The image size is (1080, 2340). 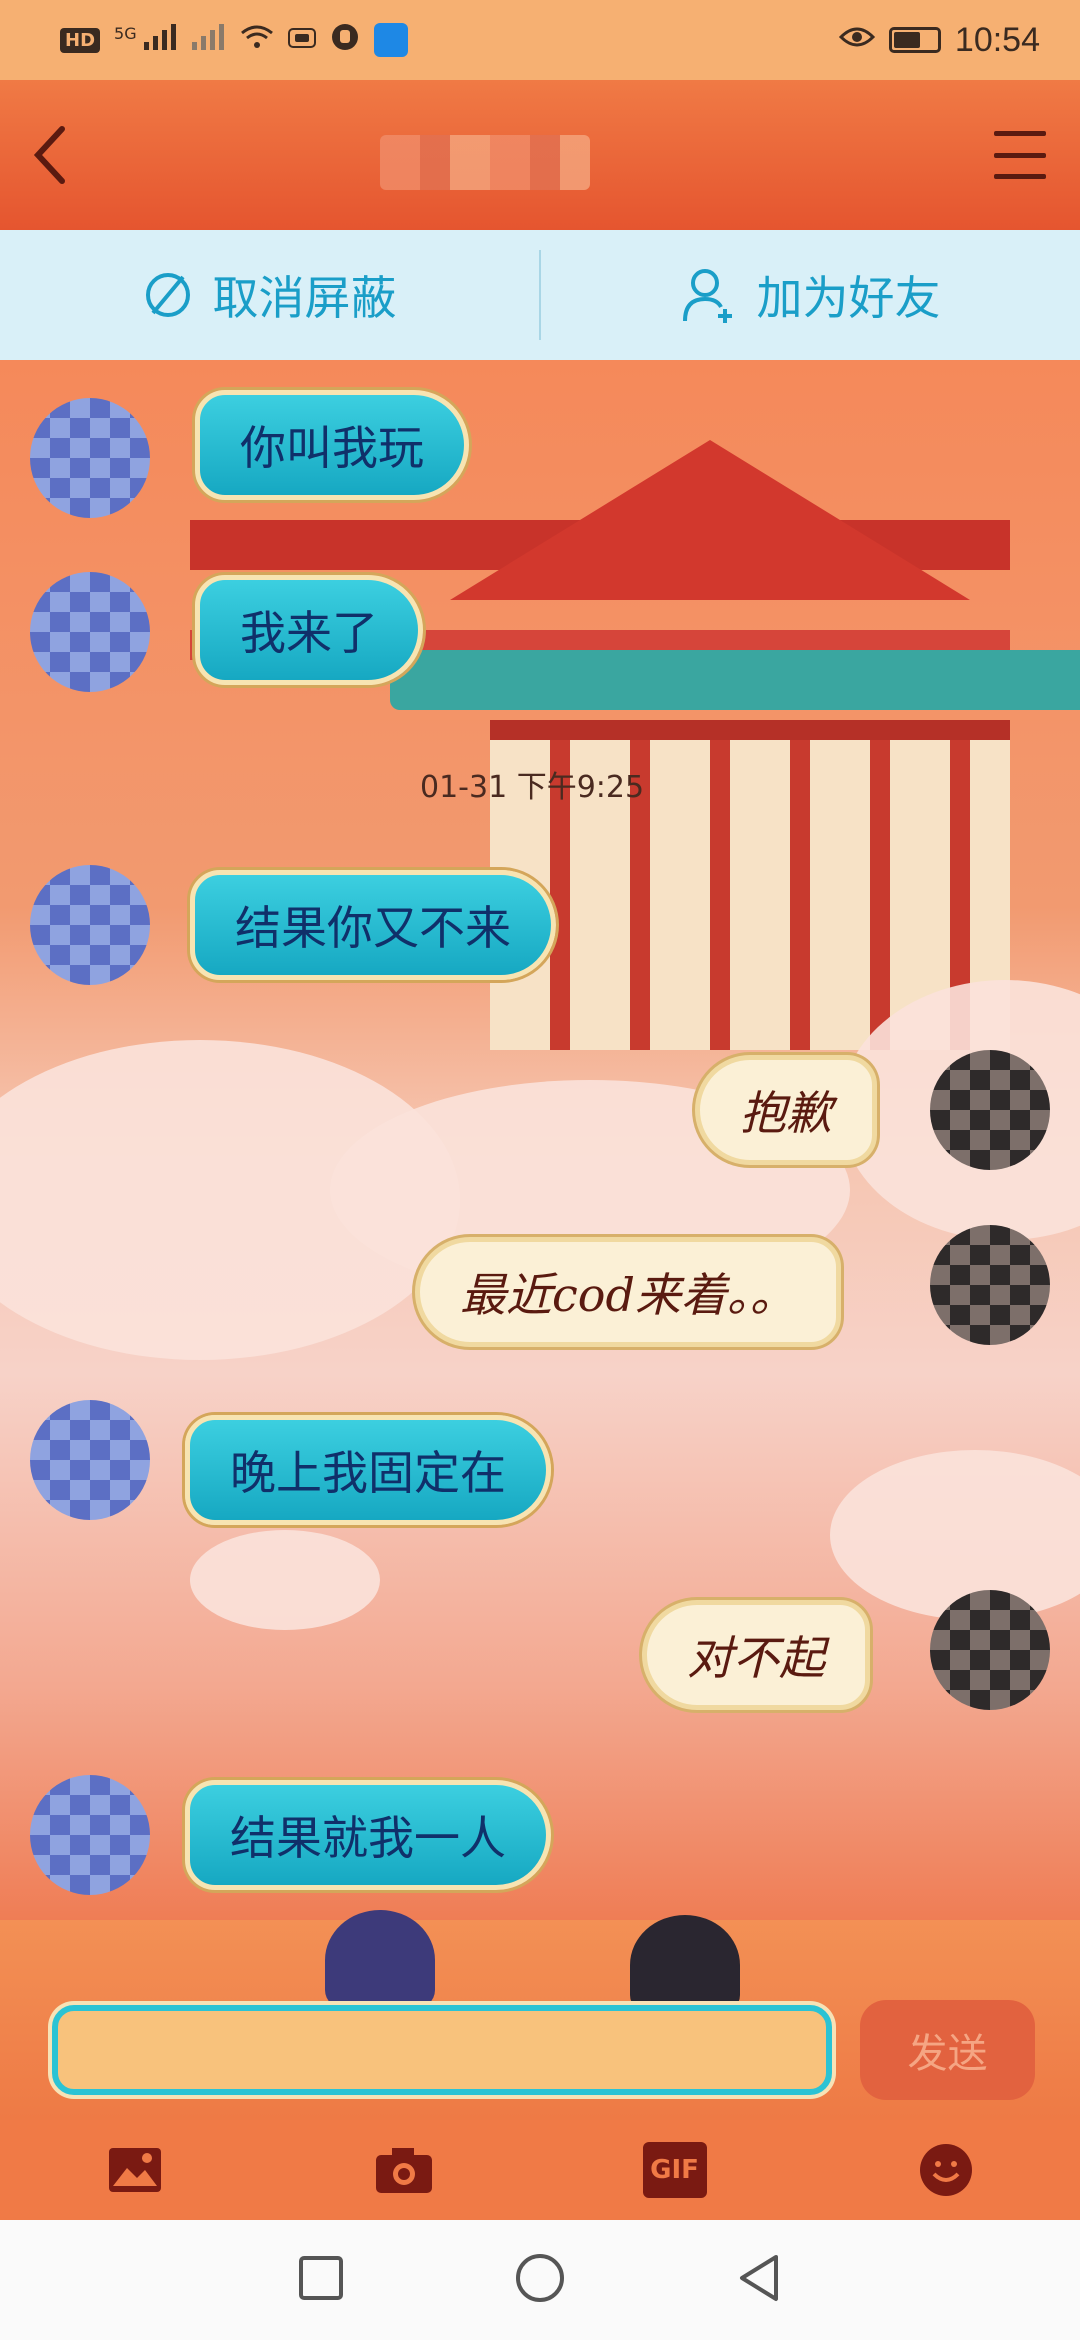 I want to click on message-bubble: 你叫我玩, so click(x=332, y=445).